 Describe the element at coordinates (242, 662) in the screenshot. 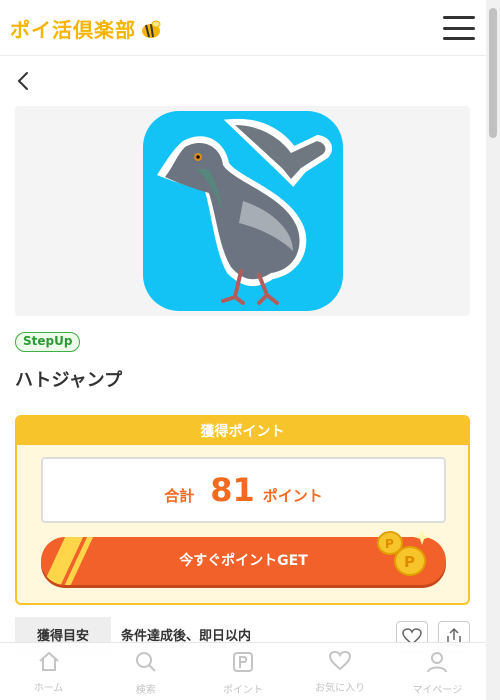

I see `point-icon` at that location.